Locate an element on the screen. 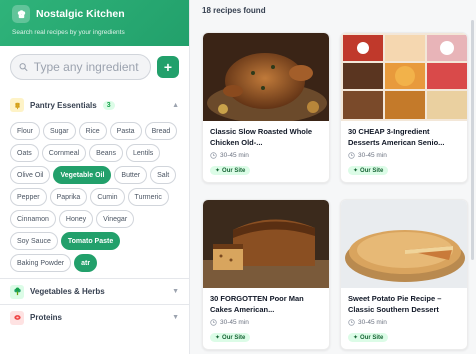 Image resolution: width=476 pixels, height=354 pixels. ingredient-chip-selected: atr is located at coordinates (86, 263).